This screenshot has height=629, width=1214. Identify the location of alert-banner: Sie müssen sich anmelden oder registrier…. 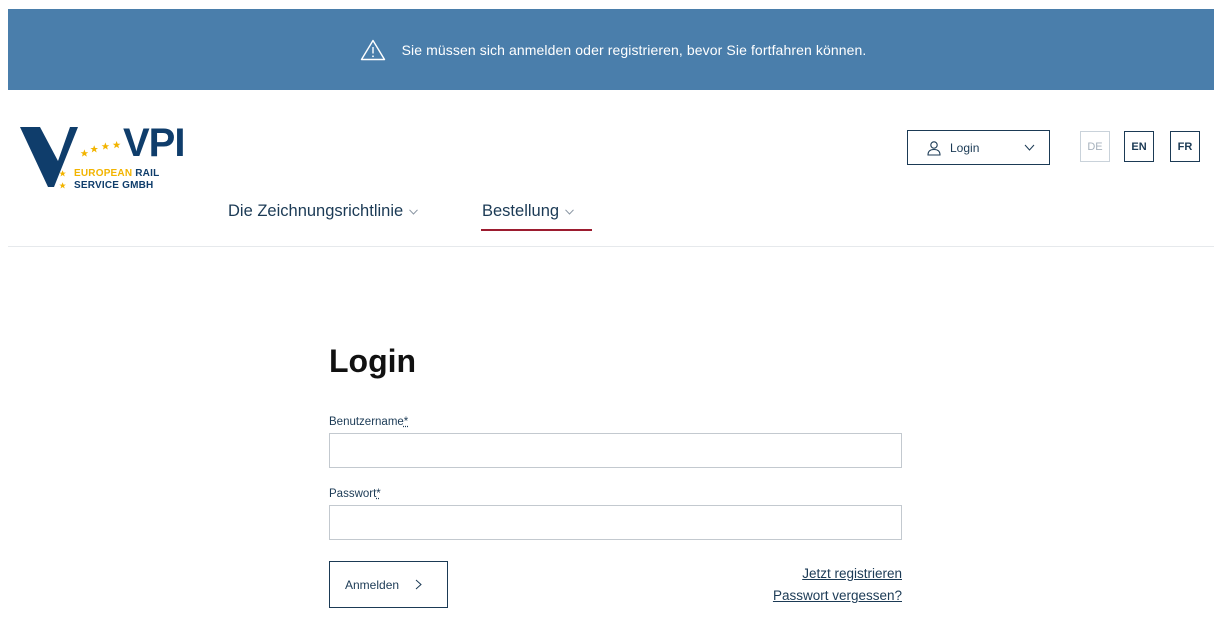
(611, 49).